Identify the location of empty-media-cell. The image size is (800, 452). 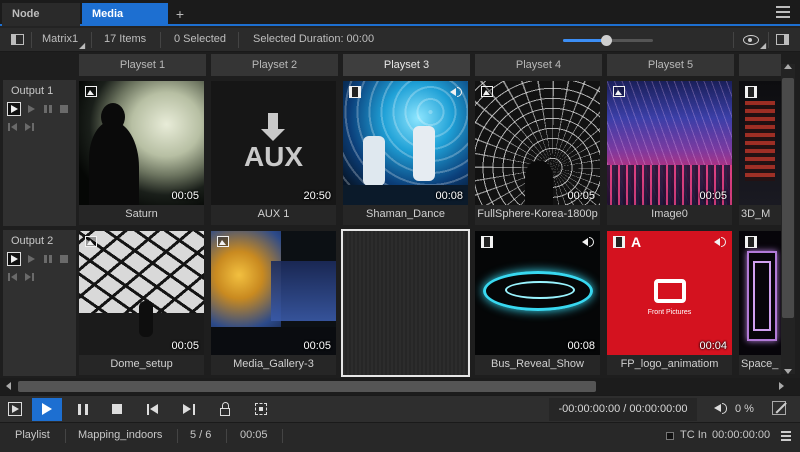
(405, 303).